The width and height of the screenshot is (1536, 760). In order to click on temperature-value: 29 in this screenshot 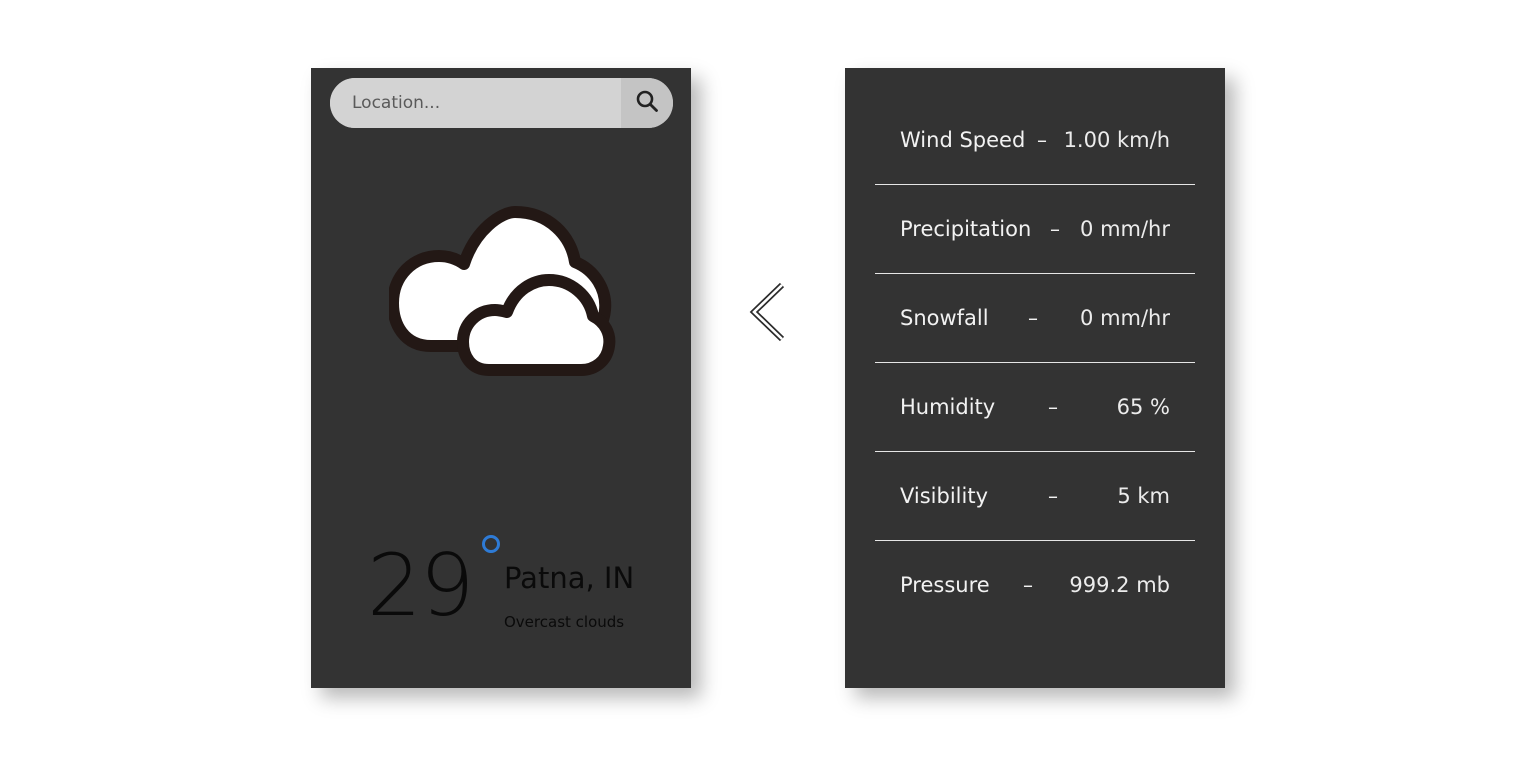, I will do `click(420, 586)`.